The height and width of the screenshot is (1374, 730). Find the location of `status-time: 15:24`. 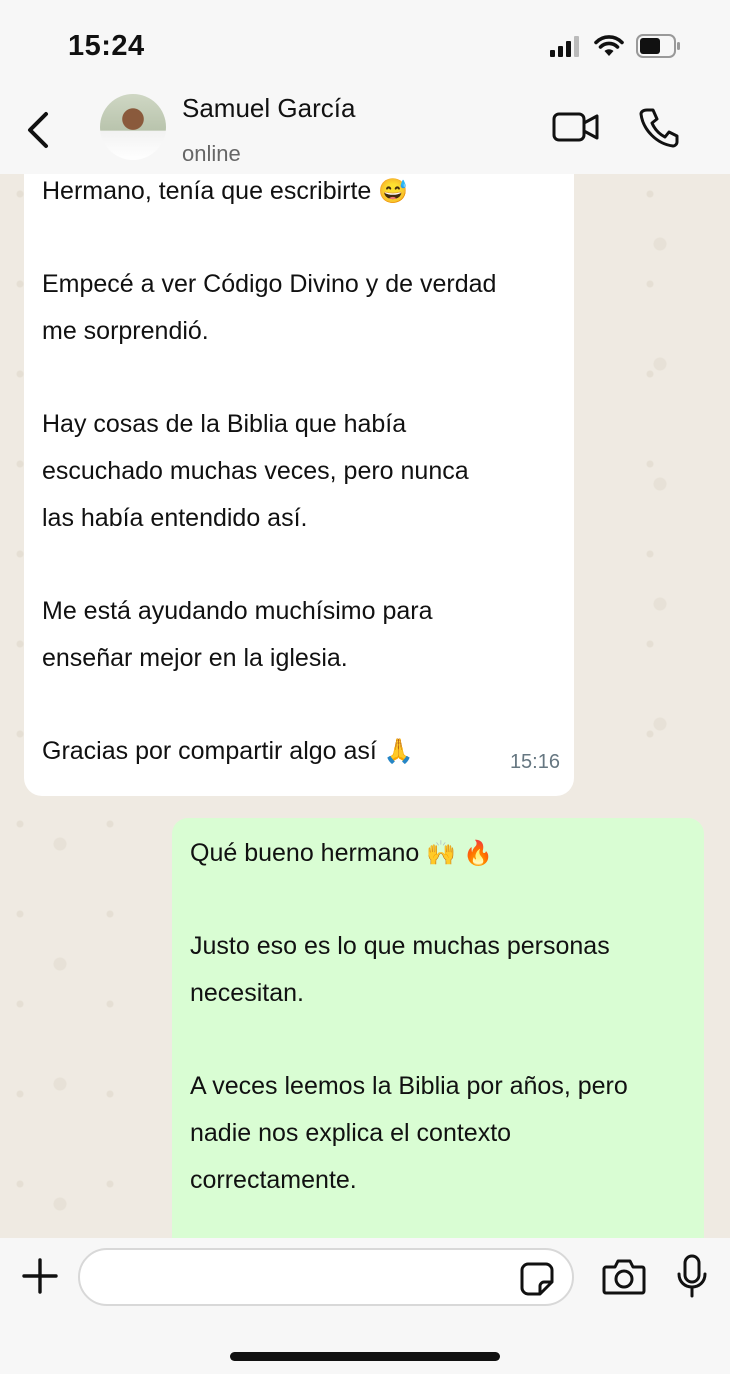

status-time: 15:24 is located at coordinates (106, 46).